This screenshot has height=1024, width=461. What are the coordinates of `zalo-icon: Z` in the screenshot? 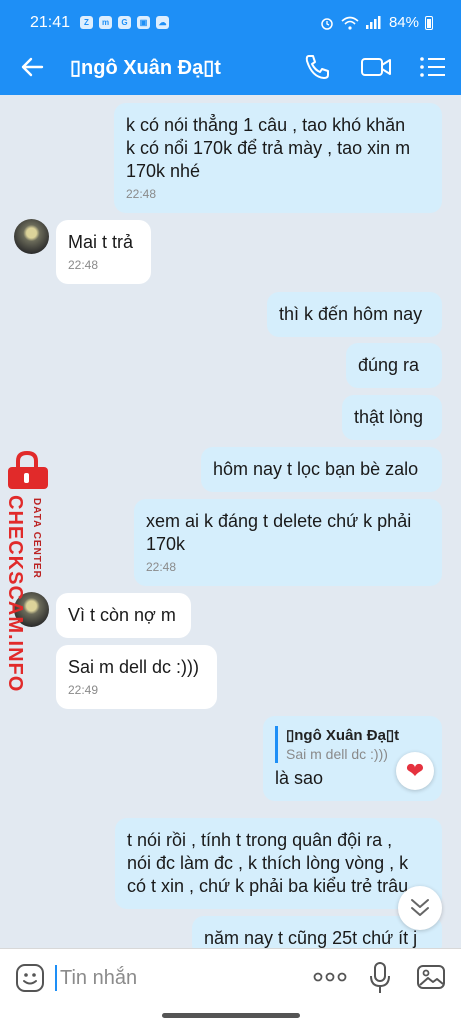 It's located at (86, 22).